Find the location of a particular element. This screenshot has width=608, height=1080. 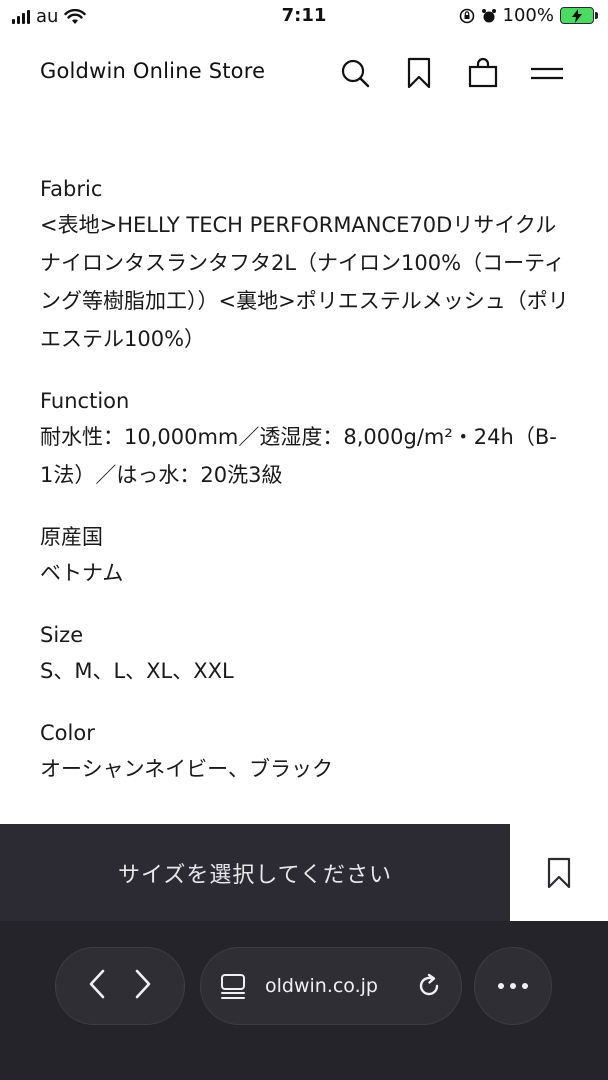

spec-label: Color is located at coordinates (67, 733).